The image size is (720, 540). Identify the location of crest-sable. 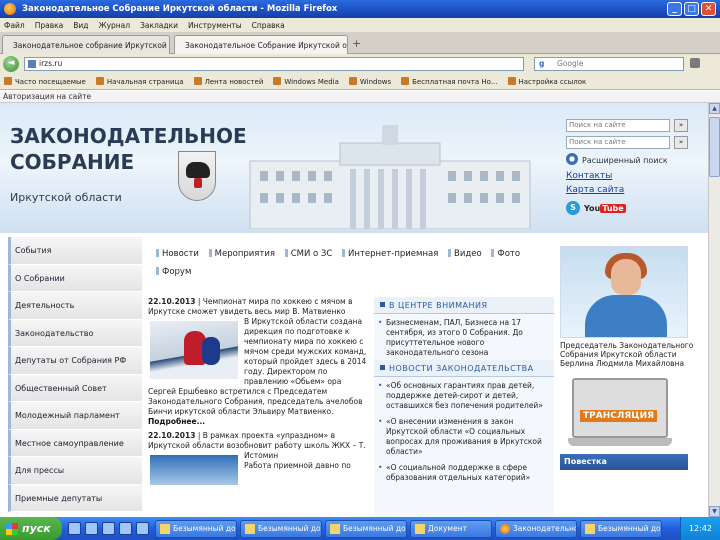
(198, 183).